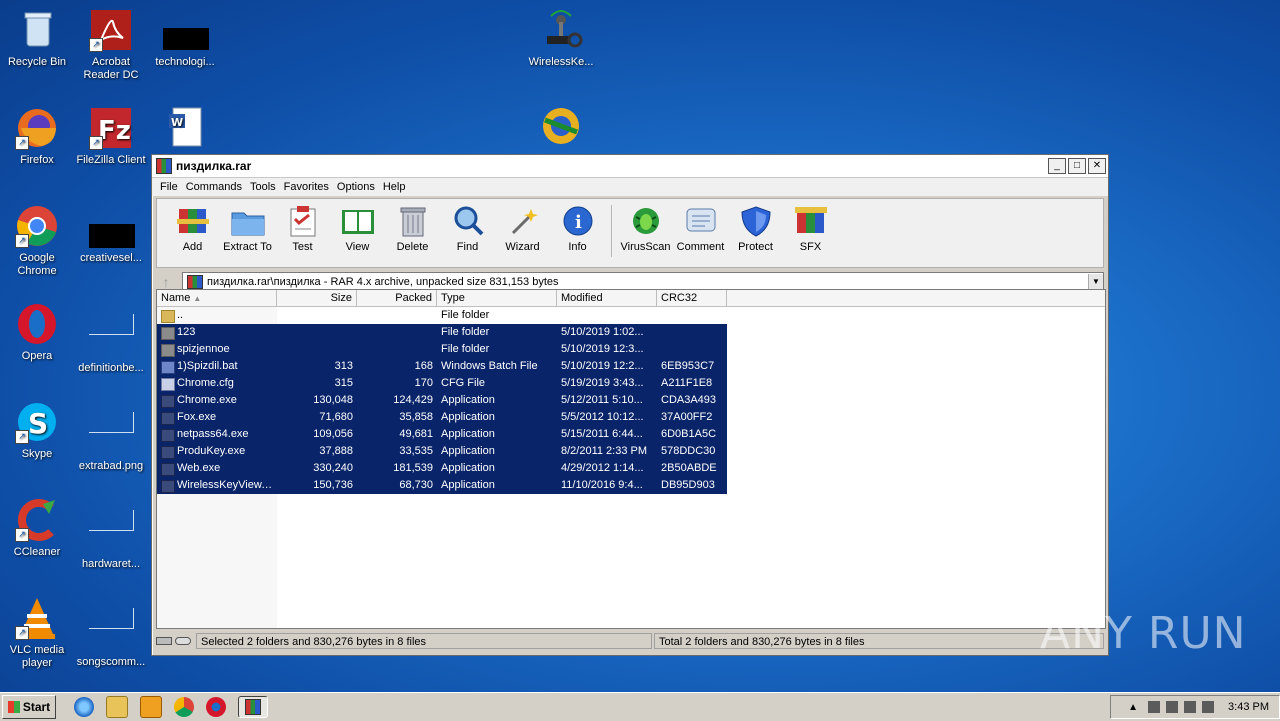  I want to click on drive-icon, so click(176, 641).